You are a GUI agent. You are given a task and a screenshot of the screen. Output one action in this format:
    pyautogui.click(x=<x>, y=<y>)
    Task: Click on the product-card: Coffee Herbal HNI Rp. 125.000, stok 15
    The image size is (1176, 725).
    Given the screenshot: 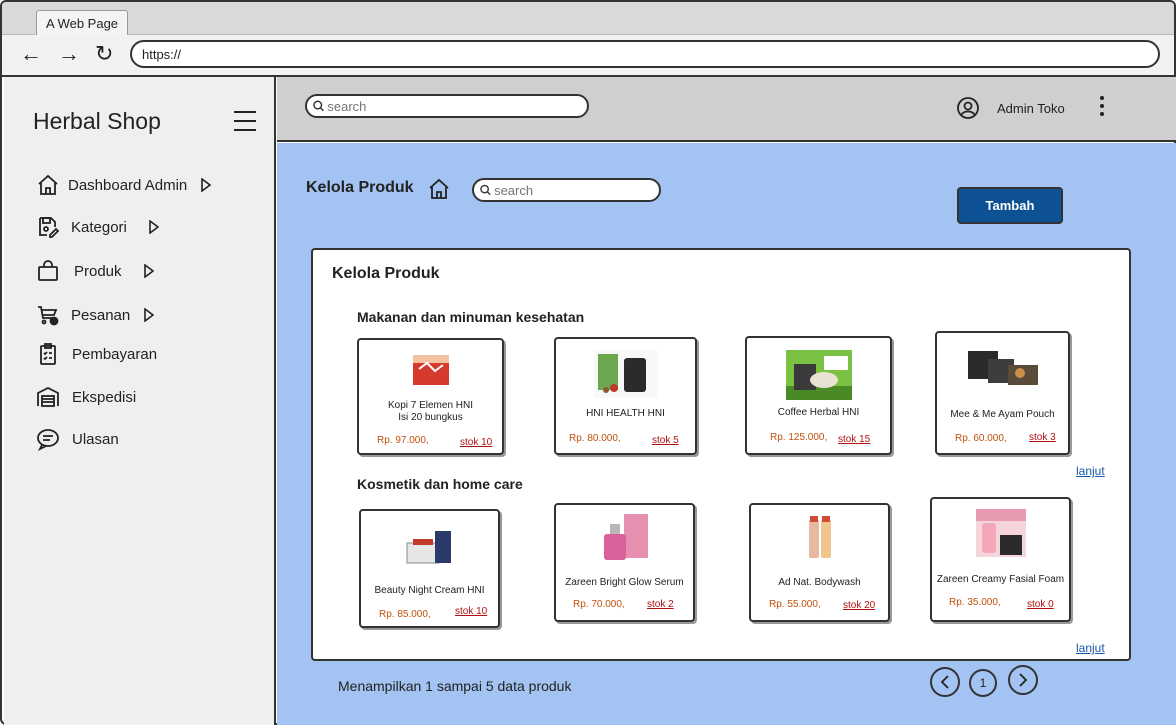 What is the action you would take?
    pyautogui.click(x=818, y=395)
    